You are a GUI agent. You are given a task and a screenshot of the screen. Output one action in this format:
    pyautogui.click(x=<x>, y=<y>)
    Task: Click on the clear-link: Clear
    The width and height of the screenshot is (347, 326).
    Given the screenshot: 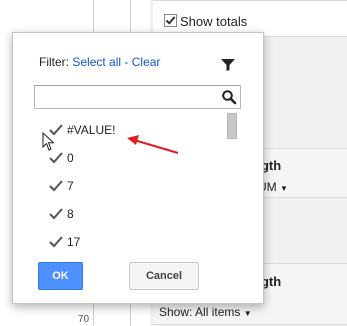 What is the action you would take?
    pyautogui.click(x=146, y=62)
    